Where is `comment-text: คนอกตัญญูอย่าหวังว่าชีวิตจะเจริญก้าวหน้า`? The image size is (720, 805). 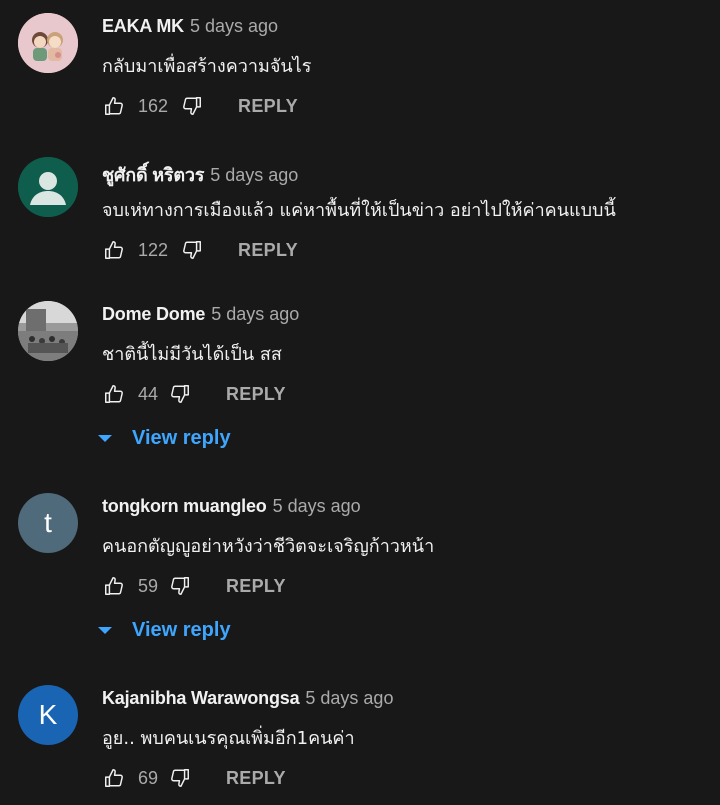
comment-text: คนอกตัญญูอย่าหวังว่าชีวิตจะเจริญก้าวหน้า is located at coordinates (268, 546).